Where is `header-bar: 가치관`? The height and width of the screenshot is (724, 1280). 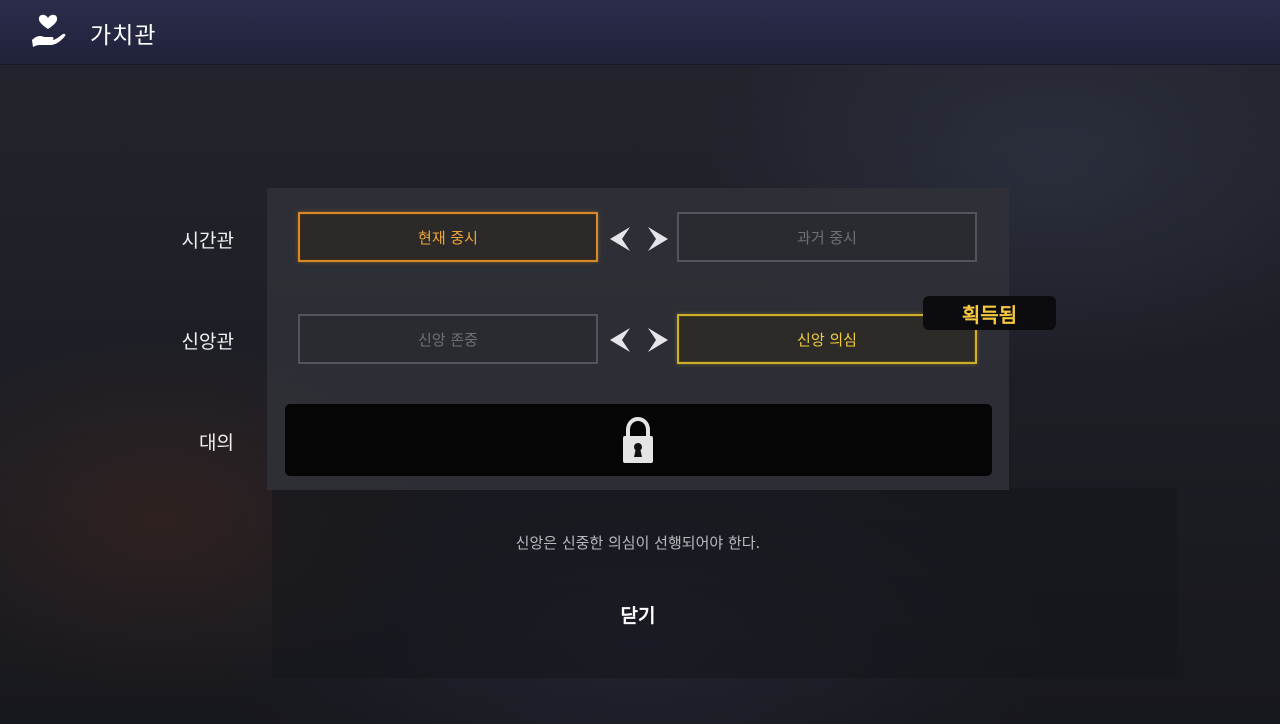
header-bar: 가치관 is located at coordinates (640, 32).